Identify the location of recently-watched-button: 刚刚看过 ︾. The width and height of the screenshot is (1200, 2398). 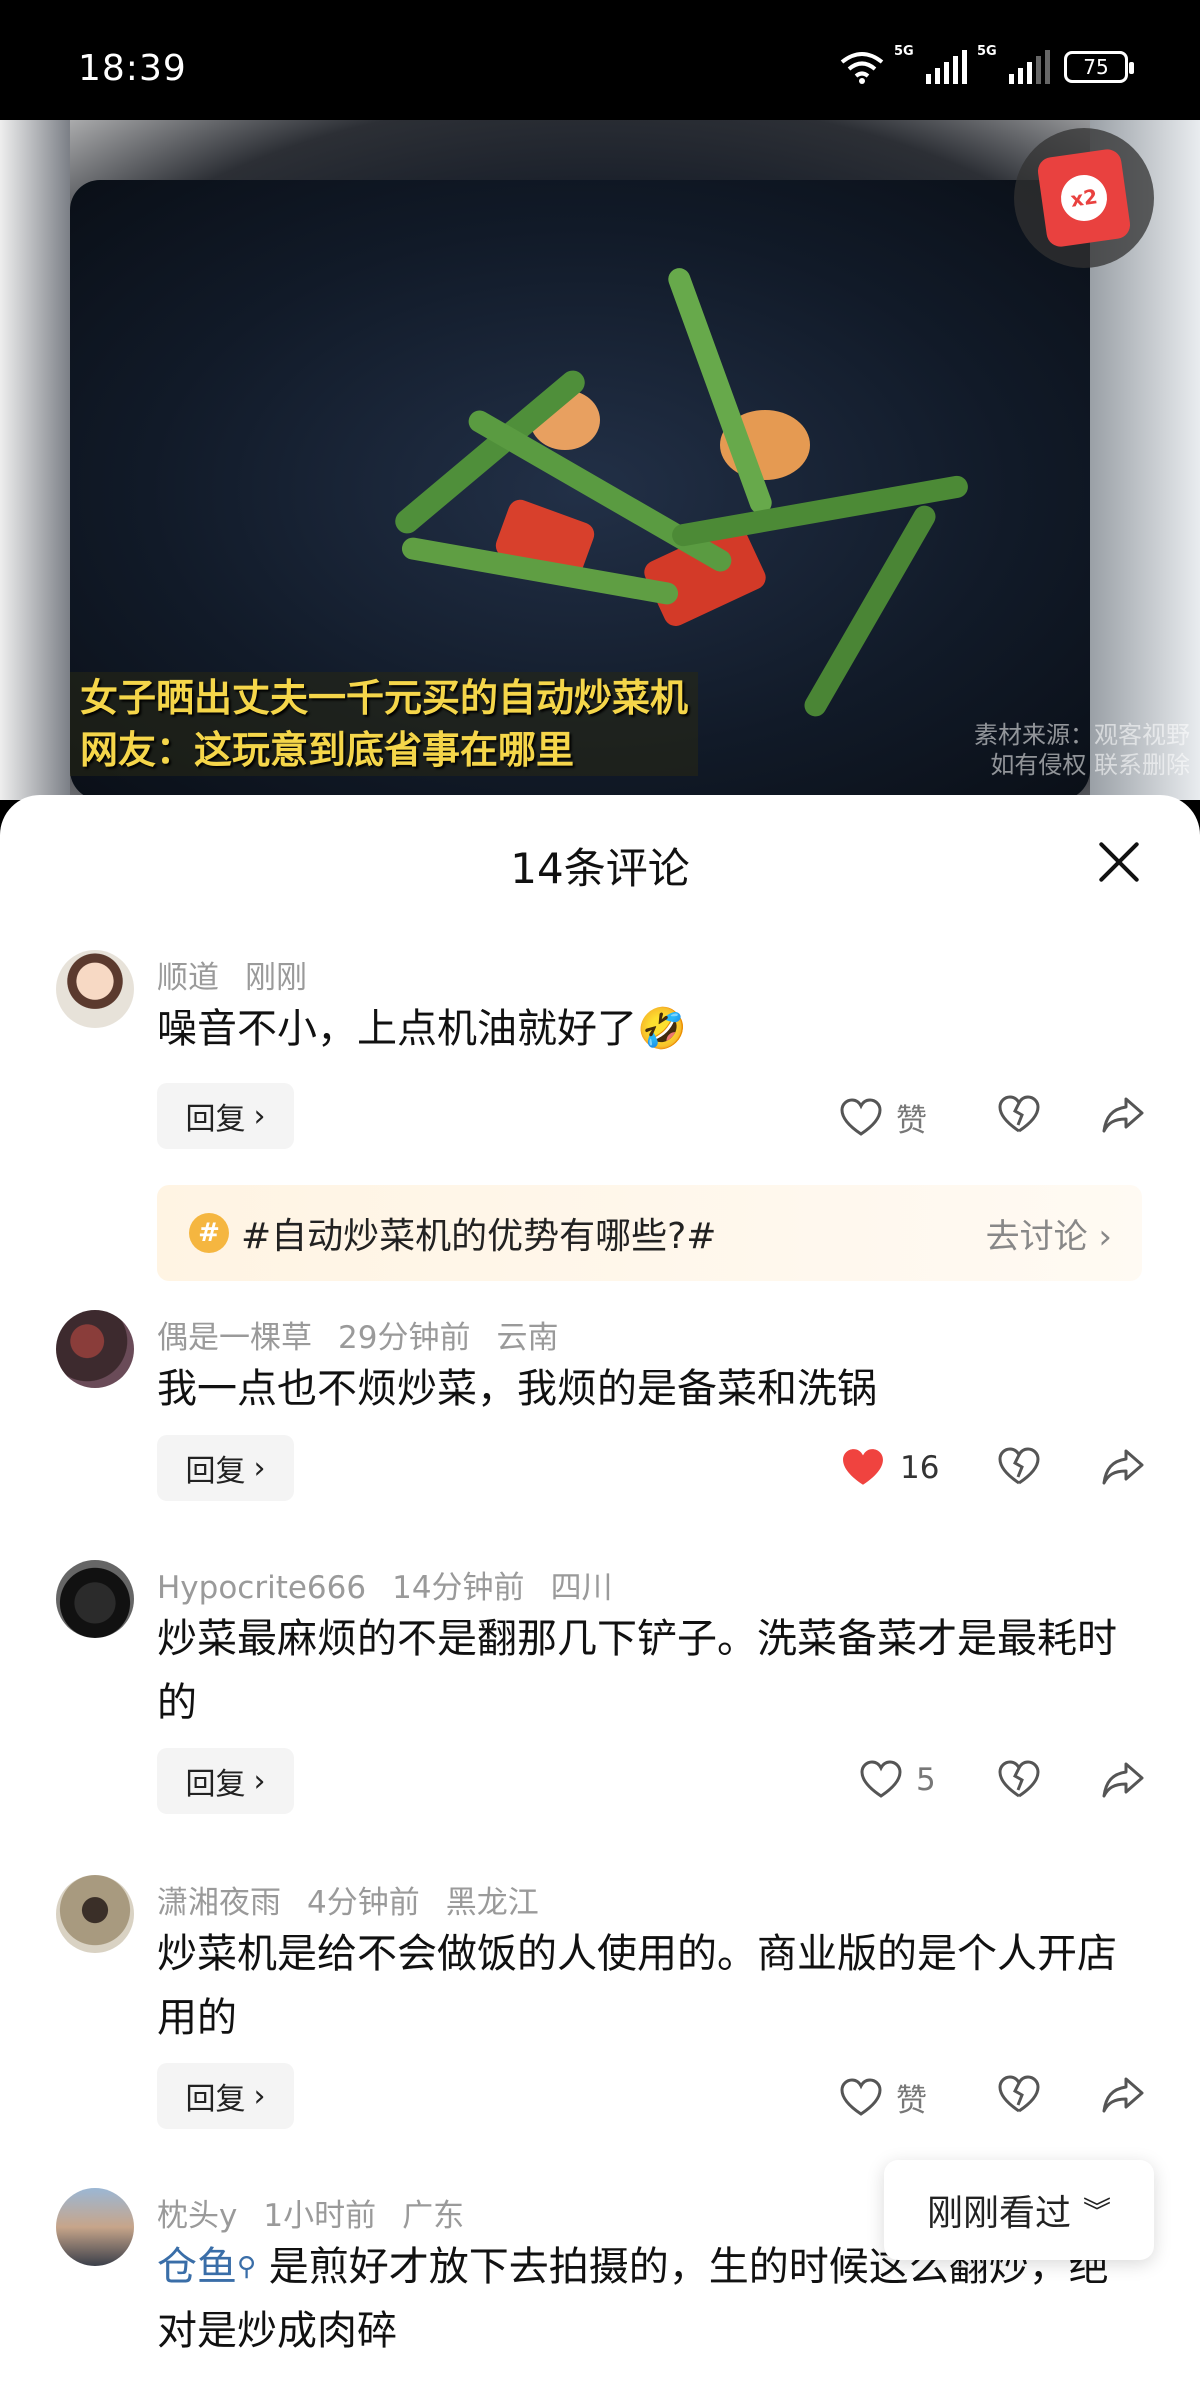
(1019, 2210).